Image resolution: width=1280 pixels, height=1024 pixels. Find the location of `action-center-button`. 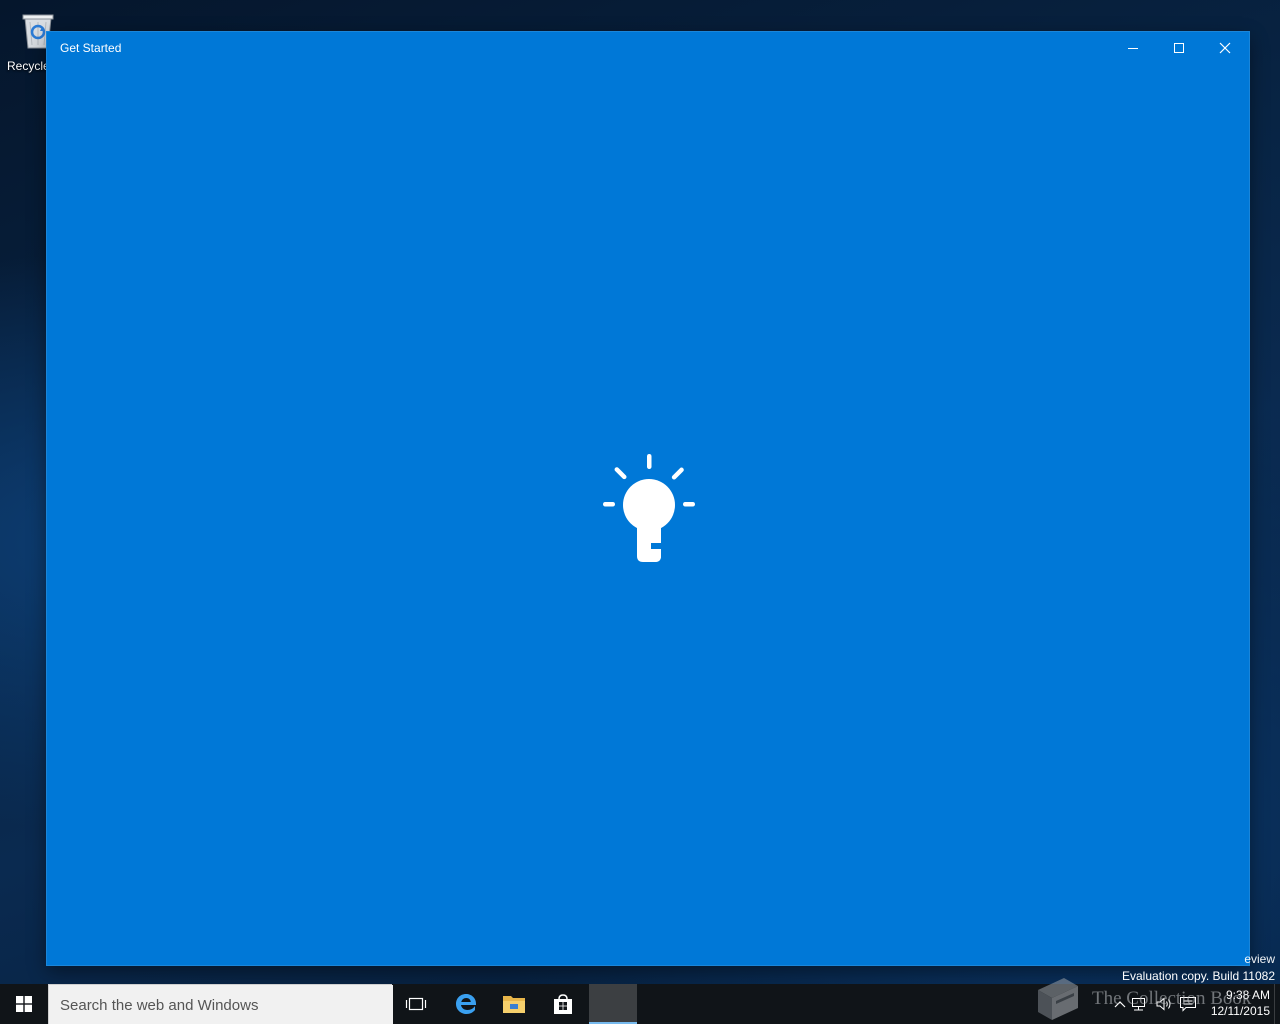

action-center-button is located at coordinates (1188, 1004).